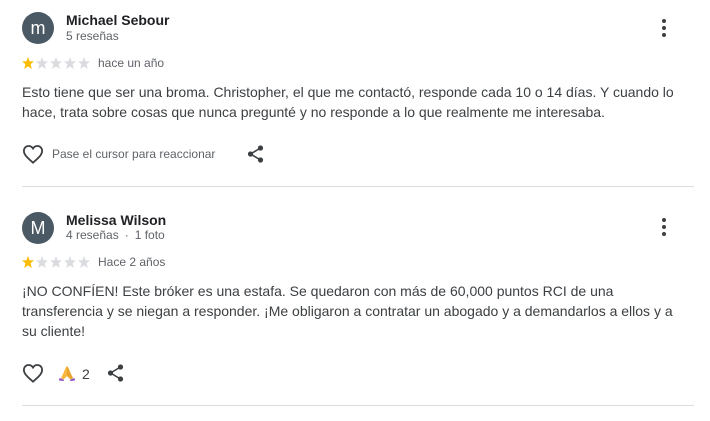  I want to click on review-count: 4 reseñas, so click(92, 235).